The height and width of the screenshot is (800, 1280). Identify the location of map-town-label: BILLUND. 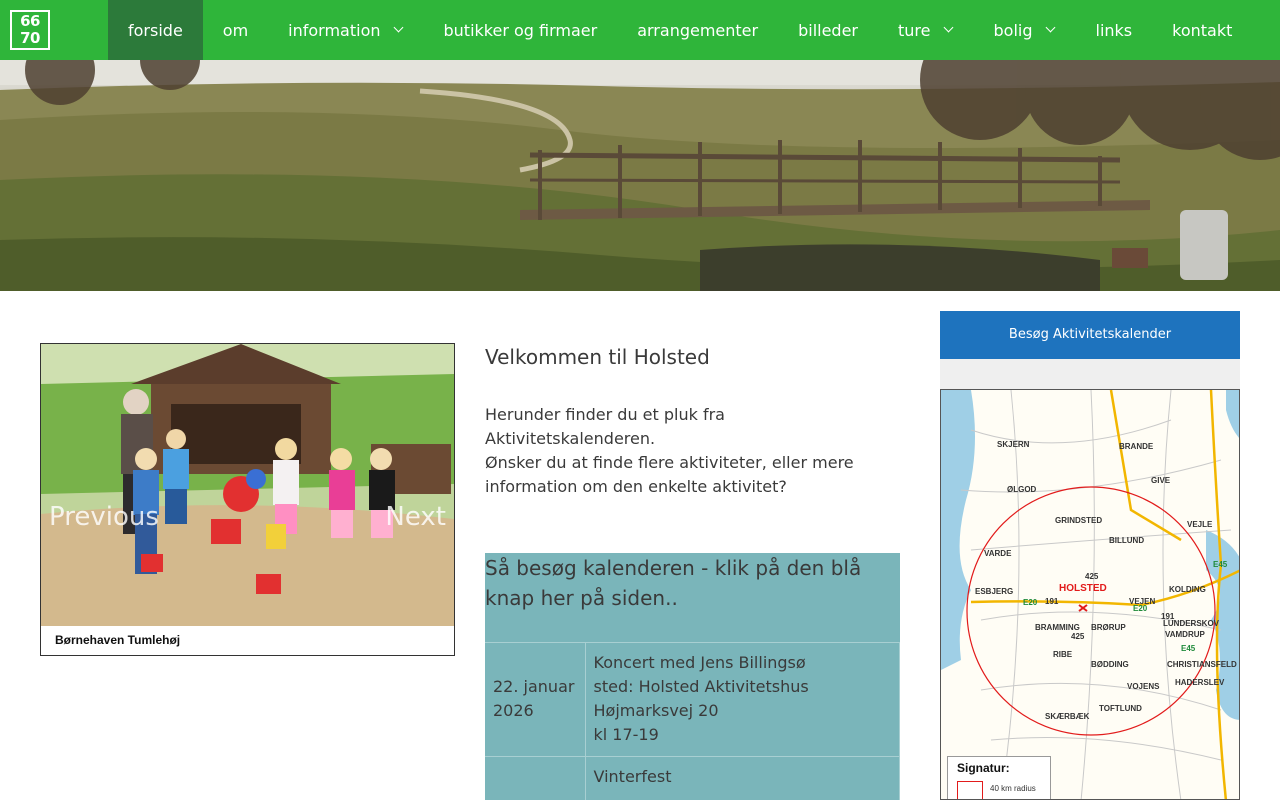
(1127, 540).